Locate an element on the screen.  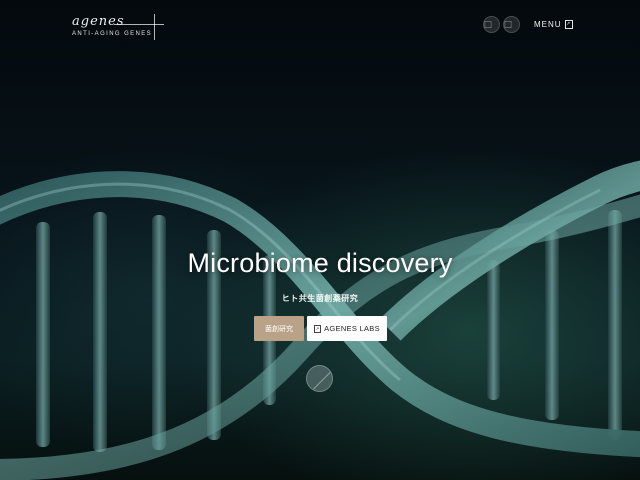
site-logo: agenes ANTI-AGING GENES is located at coordinates (118, 29).